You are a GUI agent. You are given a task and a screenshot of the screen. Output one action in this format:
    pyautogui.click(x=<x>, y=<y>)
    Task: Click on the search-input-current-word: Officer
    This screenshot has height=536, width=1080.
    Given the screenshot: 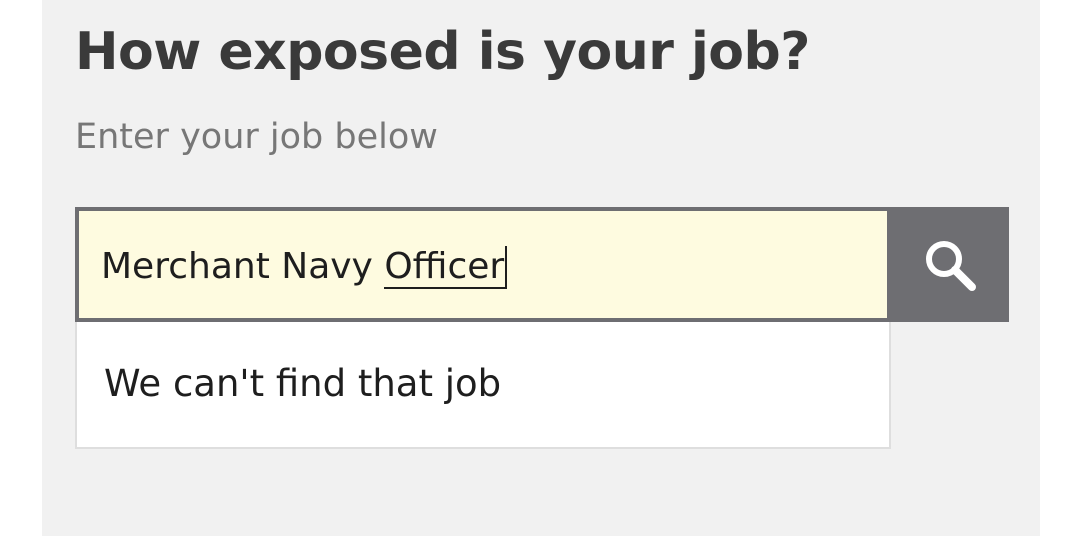 What is the action you would take?
    pyautogui.click(x=446, y=267)
    